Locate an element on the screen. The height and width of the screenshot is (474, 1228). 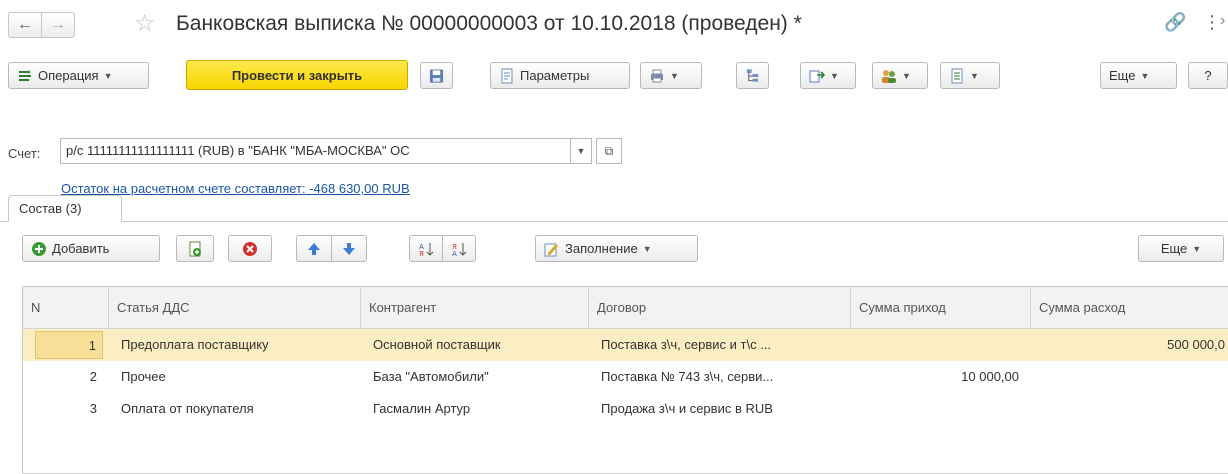
hierarchy-icon is located at coordinates (752, 75).